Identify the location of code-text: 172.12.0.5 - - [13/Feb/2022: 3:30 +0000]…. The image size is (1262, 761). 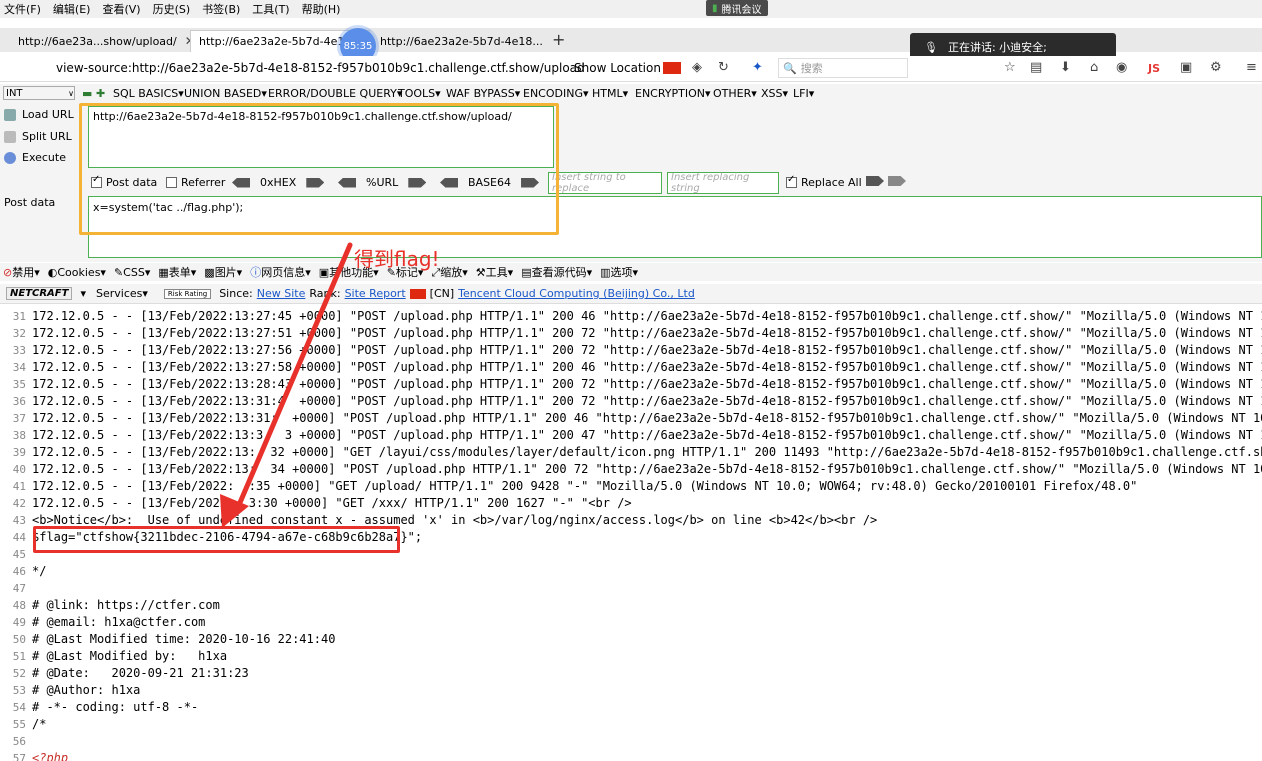
(332, 503).